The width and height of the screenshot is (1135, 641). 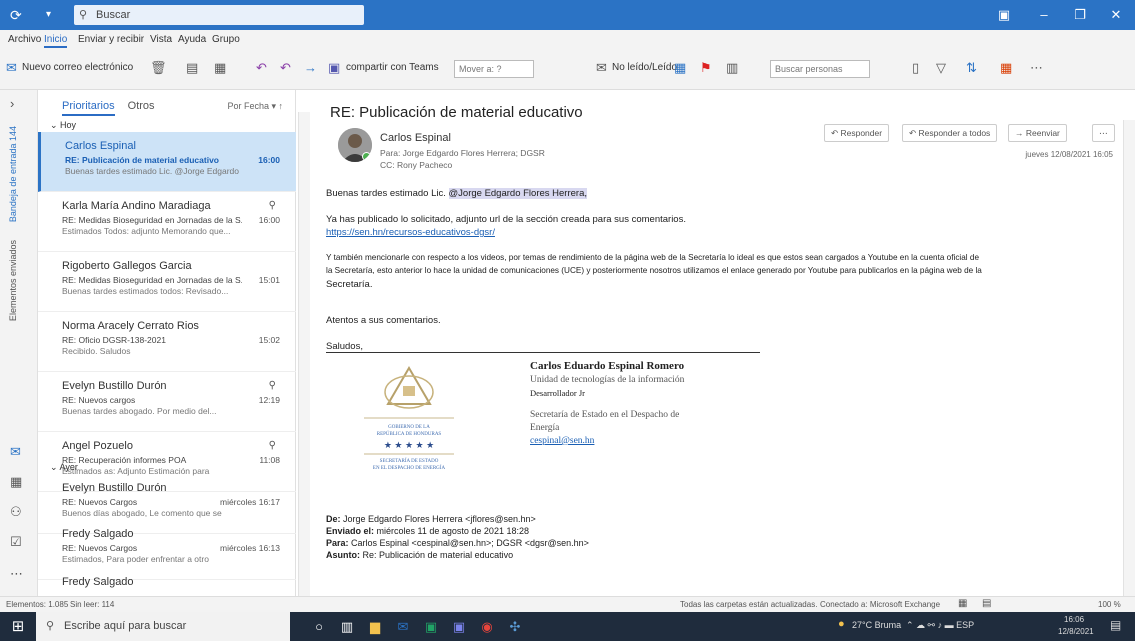 I want to click on chrome-icon: ◉, so click(x=487, y=626).